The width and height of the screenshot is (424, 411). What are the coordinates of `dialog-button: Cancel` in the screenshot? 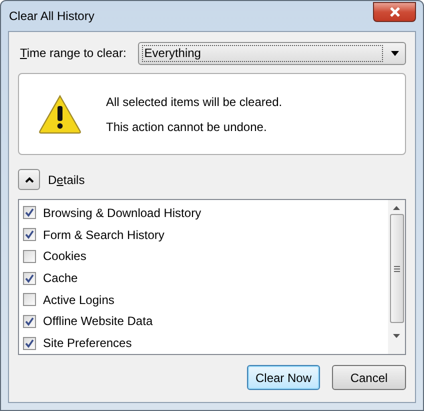 It's located at (369, 377).